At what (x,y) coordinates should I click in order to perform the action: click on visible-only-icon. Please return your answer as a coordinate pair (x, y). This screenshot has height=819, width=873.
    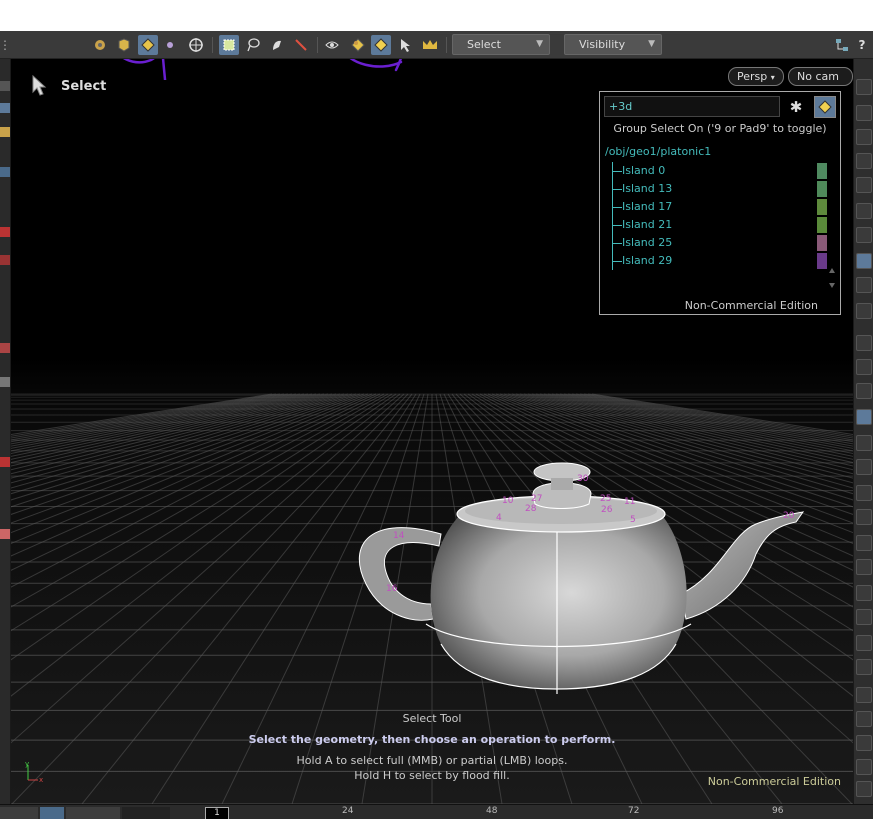
    Looking at the image, I should click on (332, 45).